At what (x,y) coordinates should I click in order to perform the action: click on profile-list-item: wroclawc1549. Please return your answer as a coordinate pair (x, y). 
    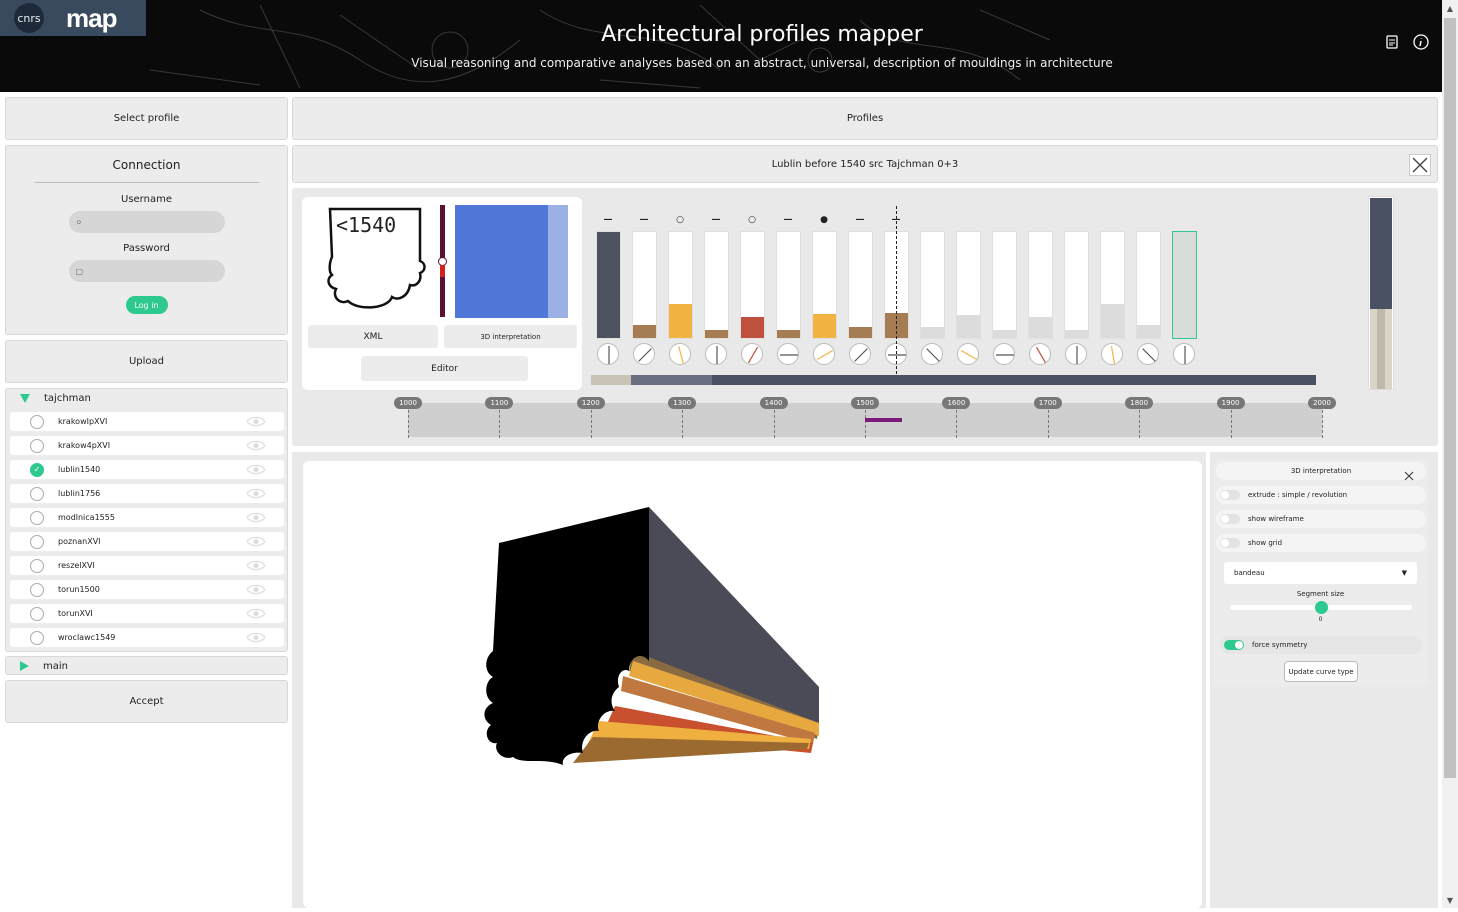
    Looking at the image, I should click on (147, 637).